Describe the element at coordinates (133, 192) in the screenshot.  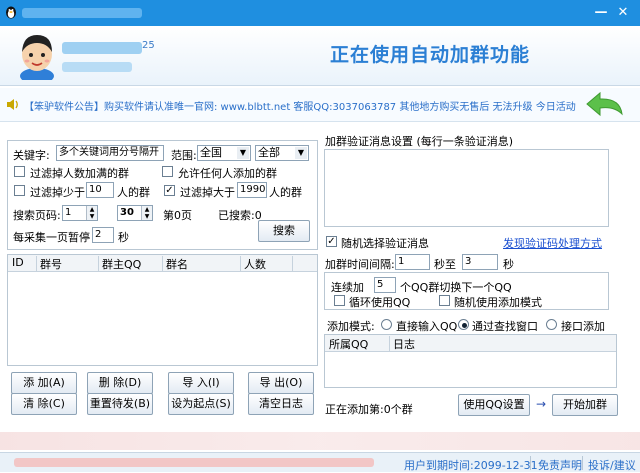
I see `filter-less-unit: 人的群` at that location.